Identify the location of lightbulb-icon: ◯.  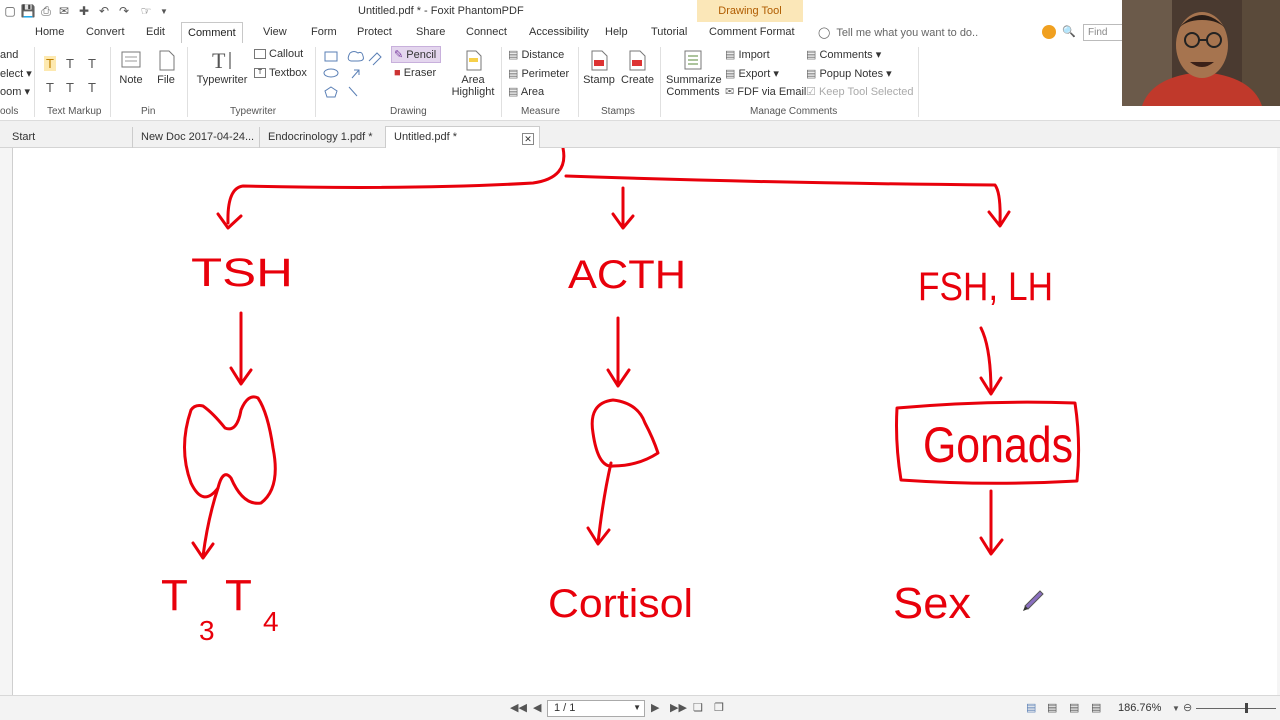
(824, 33).